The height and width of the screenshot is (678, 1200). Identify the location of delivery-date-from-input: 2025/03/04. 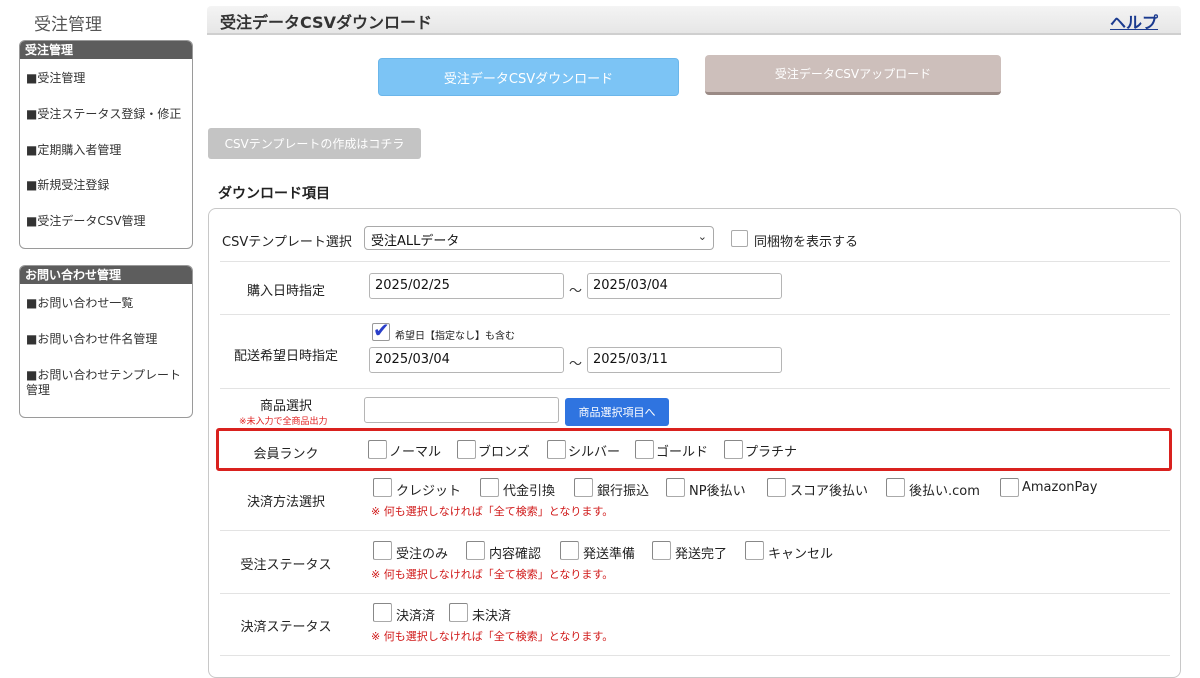
(466, 360).